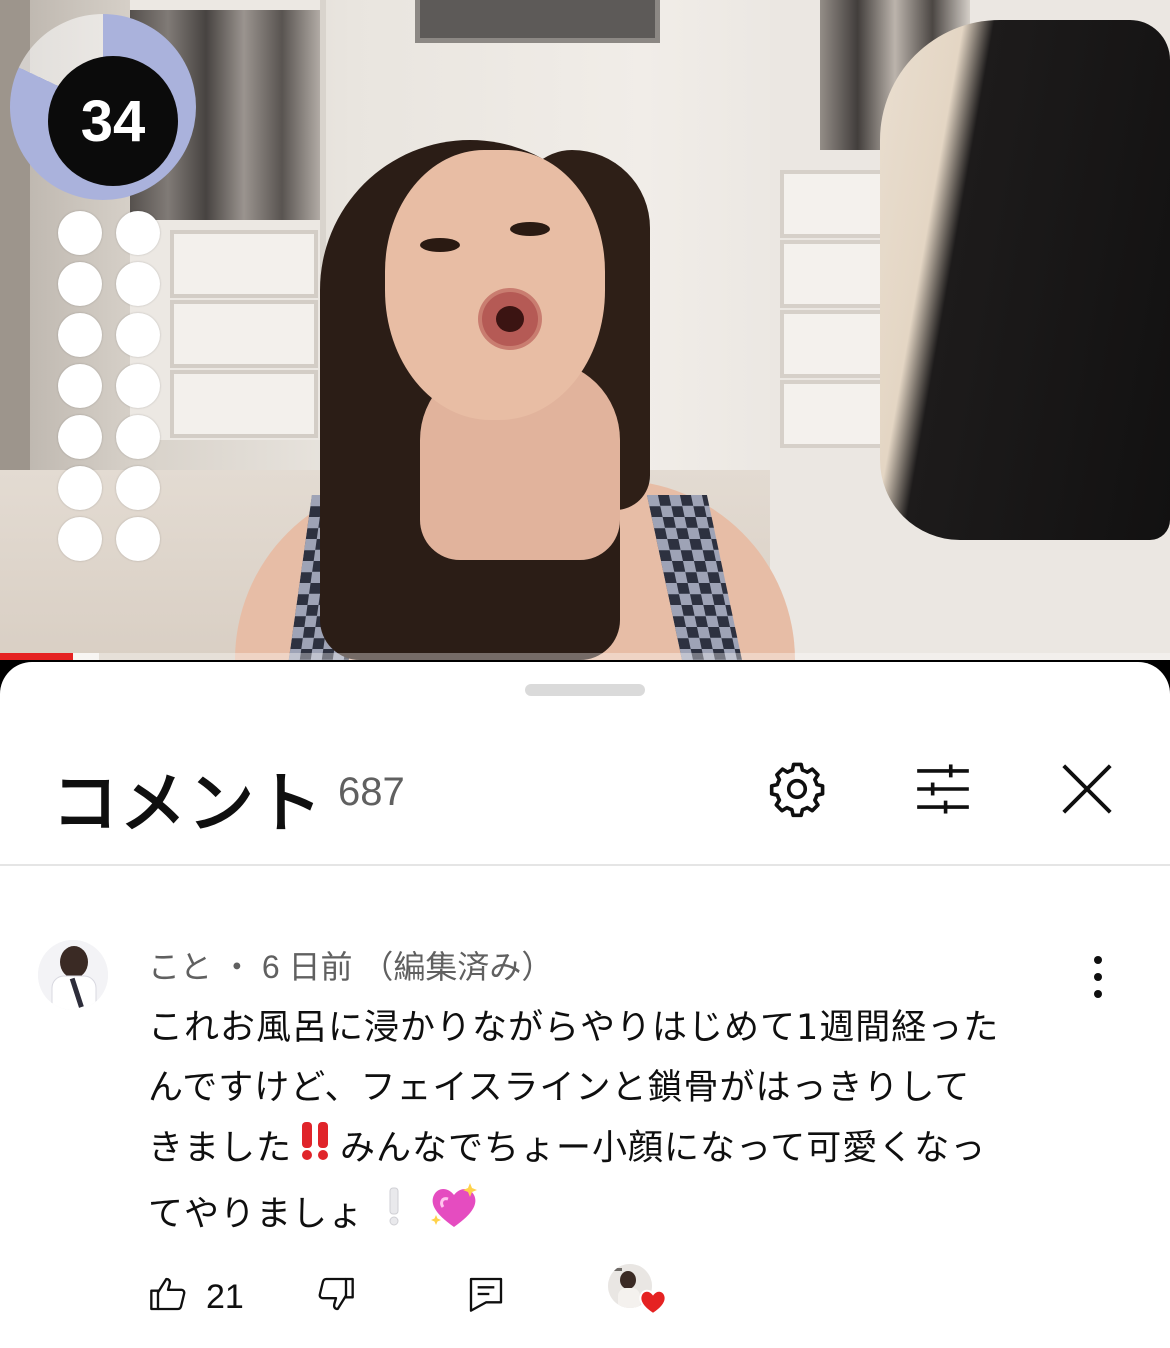  I want to click on comment-line-segment: みんなでちょー小顔になって可愛くなっ, so click(663, 1148).